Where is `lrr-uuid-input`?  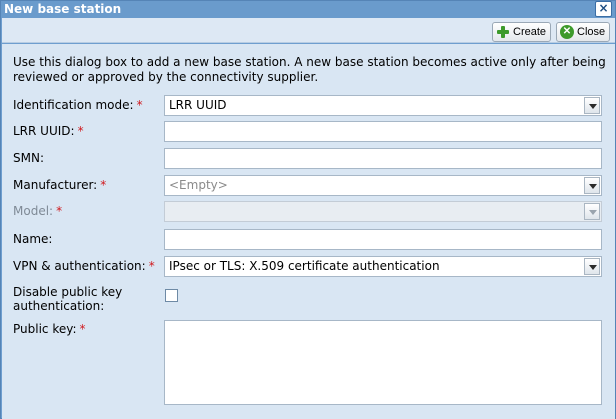
lrr-uuid-input is located at coordinates (383, 131).